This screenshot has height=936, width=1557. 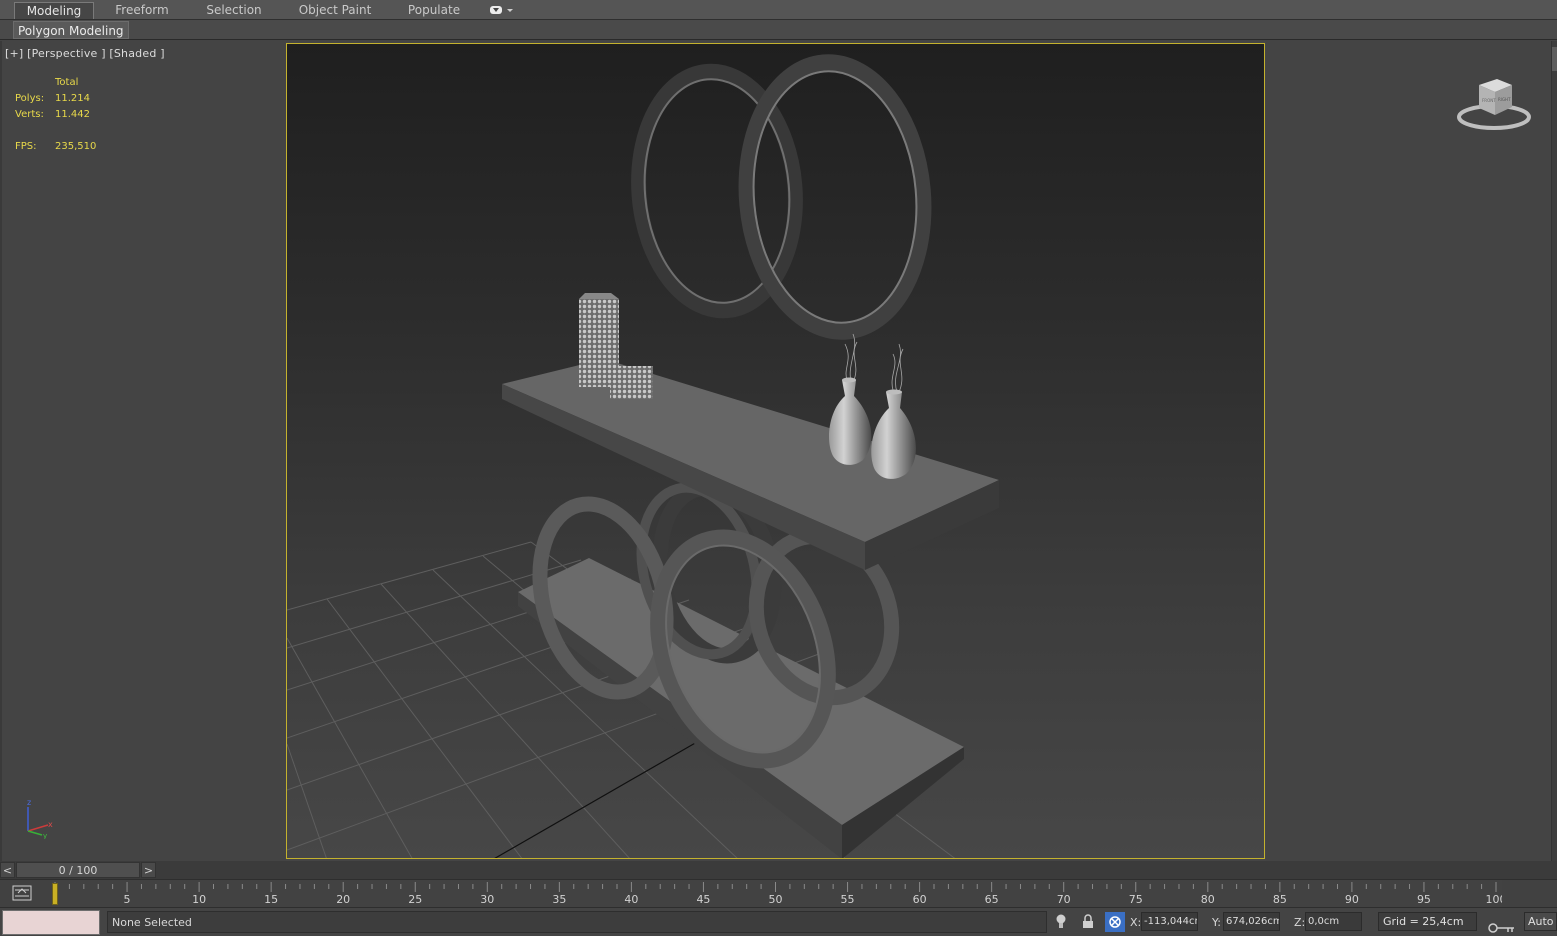 What do you see at coordinates (1504, 99) in the screenshot?
I see `viewcube-right-label: RIGHT` at bounding box center [1504, 99].